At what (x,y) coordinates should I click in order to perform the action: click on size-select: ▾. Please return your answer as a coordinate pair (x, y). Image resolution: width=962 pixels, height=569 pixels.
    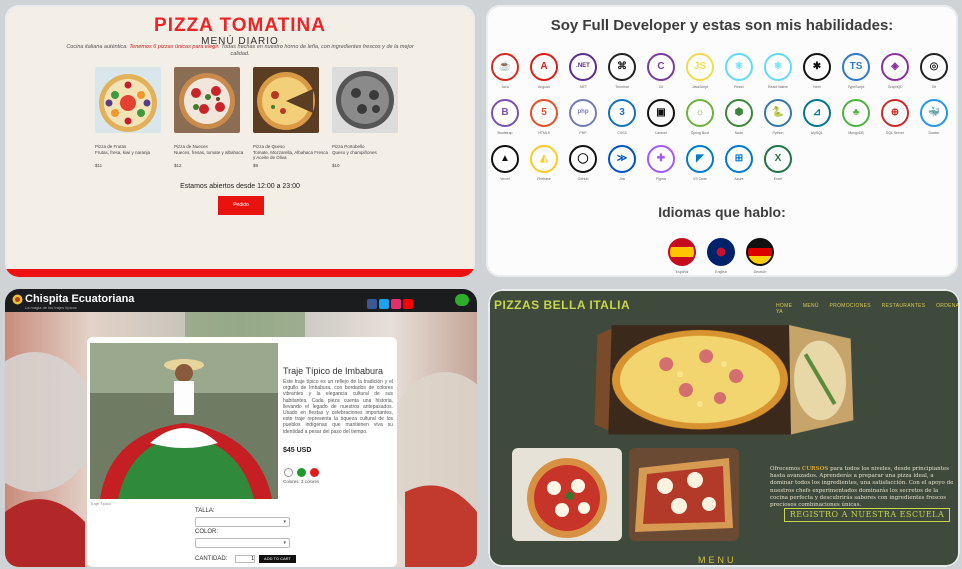
    Looking at the image, I should click on (242, 522).